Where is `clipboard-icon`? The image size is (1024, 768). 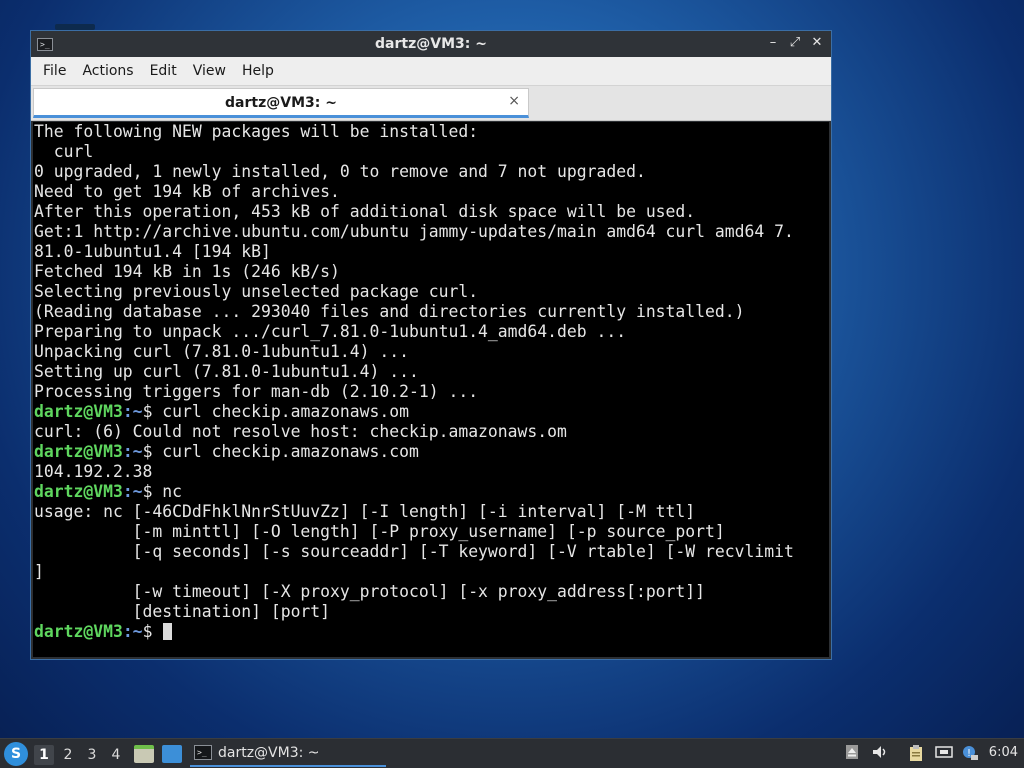 clipboard-icon is located at coordinates (916, 754).